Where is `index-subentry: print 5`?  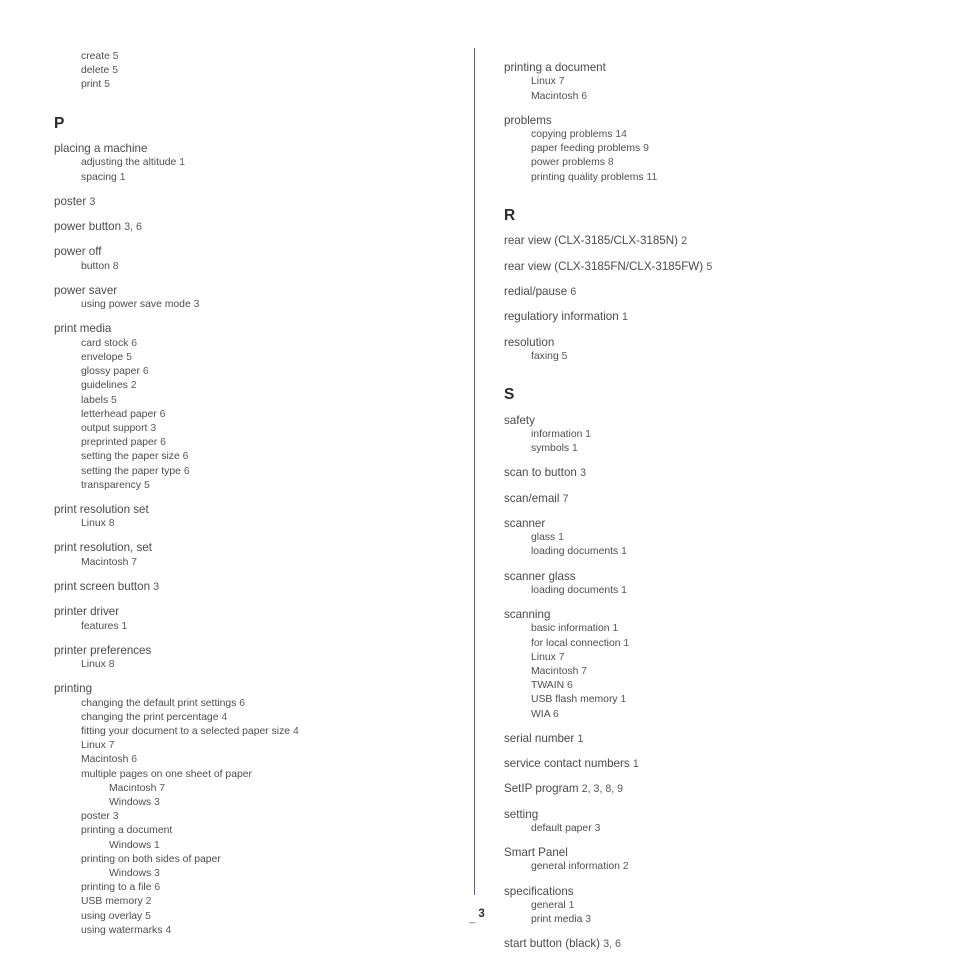 index-subentry: print 5 is located at coordinates (267, 84).